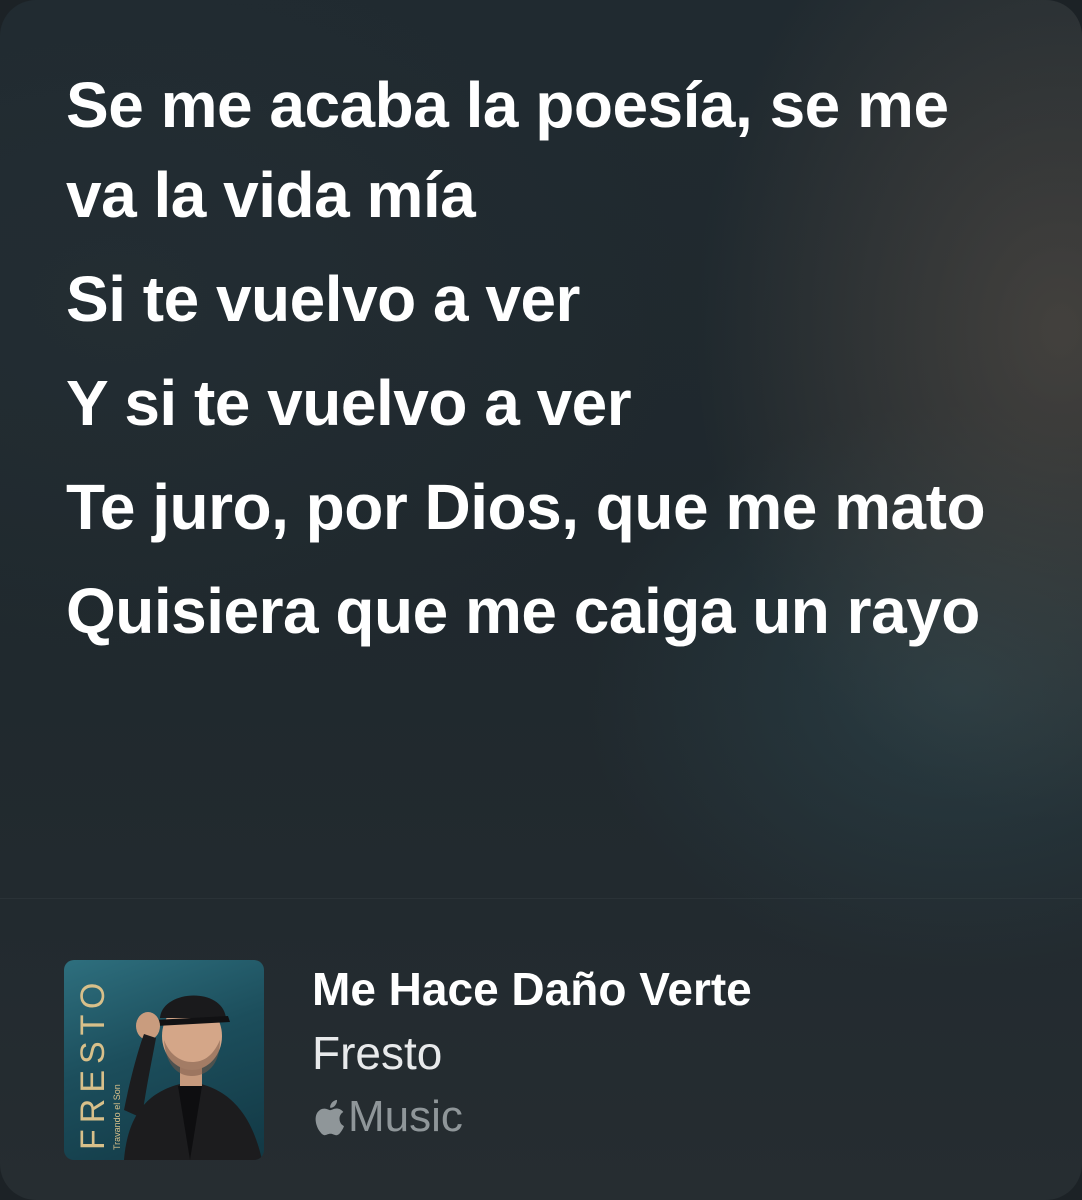 The height and width of the screenshot is (1200, 1082). I want to click on lyric-line: Te juro, por Dios, que me mato, so click(526, 507).